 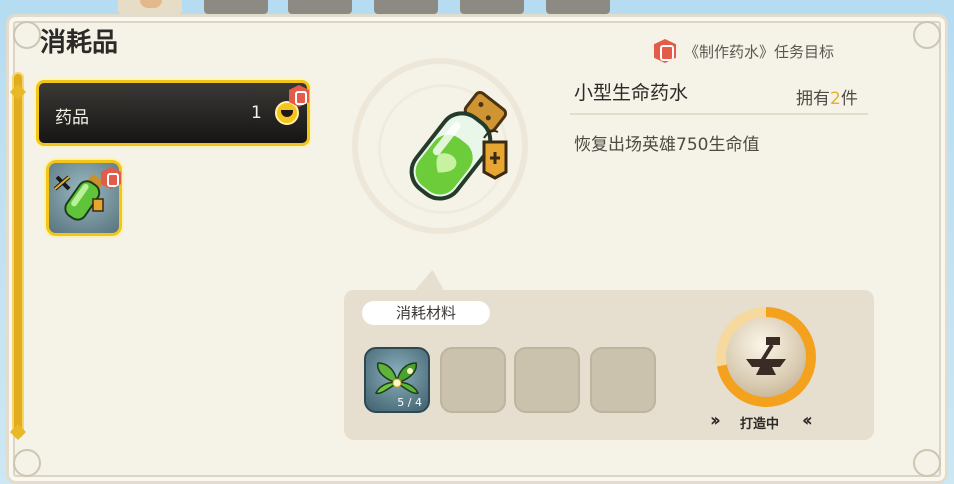 I want to click on craft-status: 打造中, so click(x=760, y=424).